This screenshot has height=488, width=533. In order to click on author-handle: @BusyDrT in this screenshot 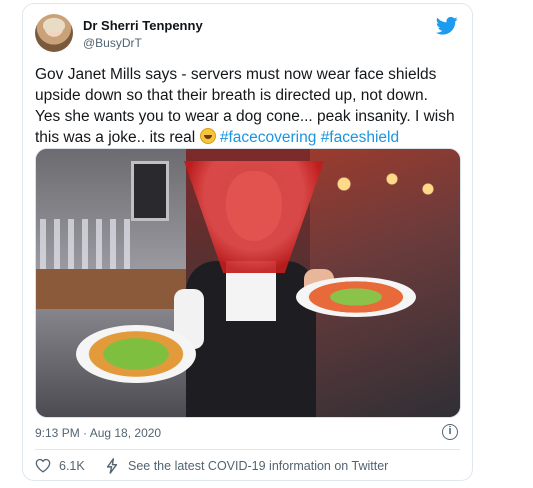, I will do `click(112, 43)`.